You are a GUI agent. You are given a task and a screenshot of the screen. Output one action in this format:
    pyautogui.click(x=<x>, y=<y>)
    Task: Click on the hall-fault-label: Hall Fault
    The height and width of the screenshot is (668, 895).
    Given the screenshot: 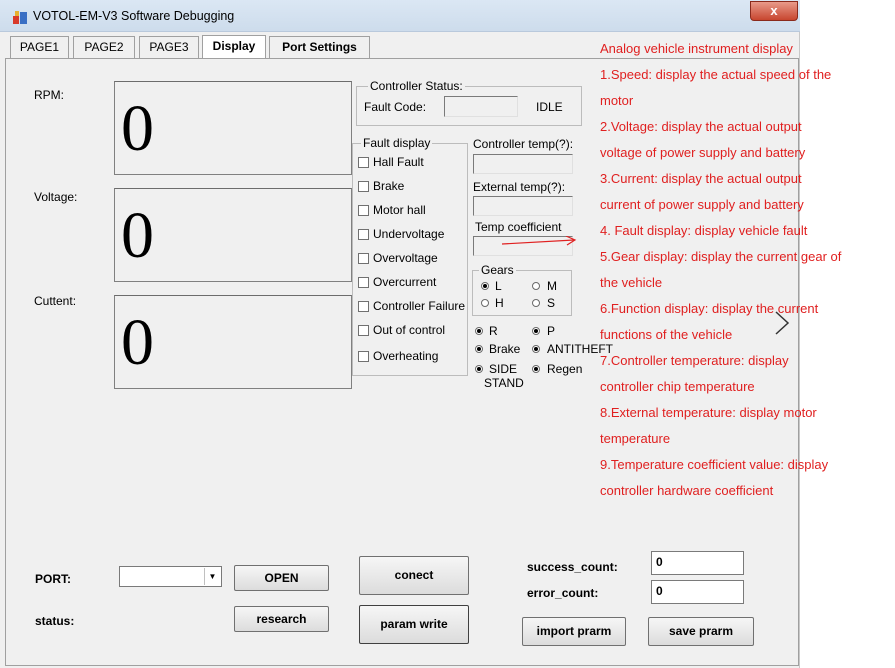 What is the action you would take?
    pyautogui.click(x=398, y=162)
    